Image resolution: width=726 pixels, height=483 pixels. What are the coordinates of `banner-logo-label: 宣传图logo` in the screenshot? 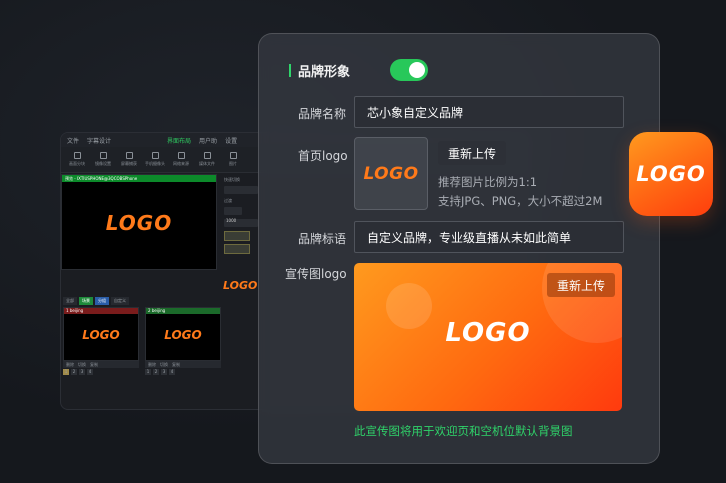 It's located at (316, 274).